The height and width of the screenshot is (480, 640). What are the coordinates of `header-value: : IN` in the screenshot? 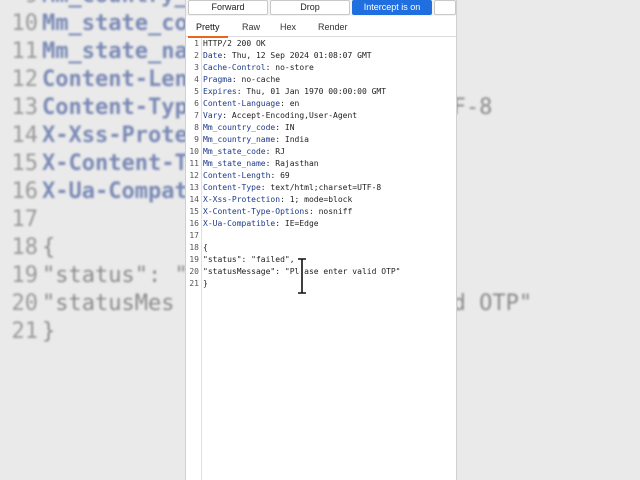 It's located at (285, 127).